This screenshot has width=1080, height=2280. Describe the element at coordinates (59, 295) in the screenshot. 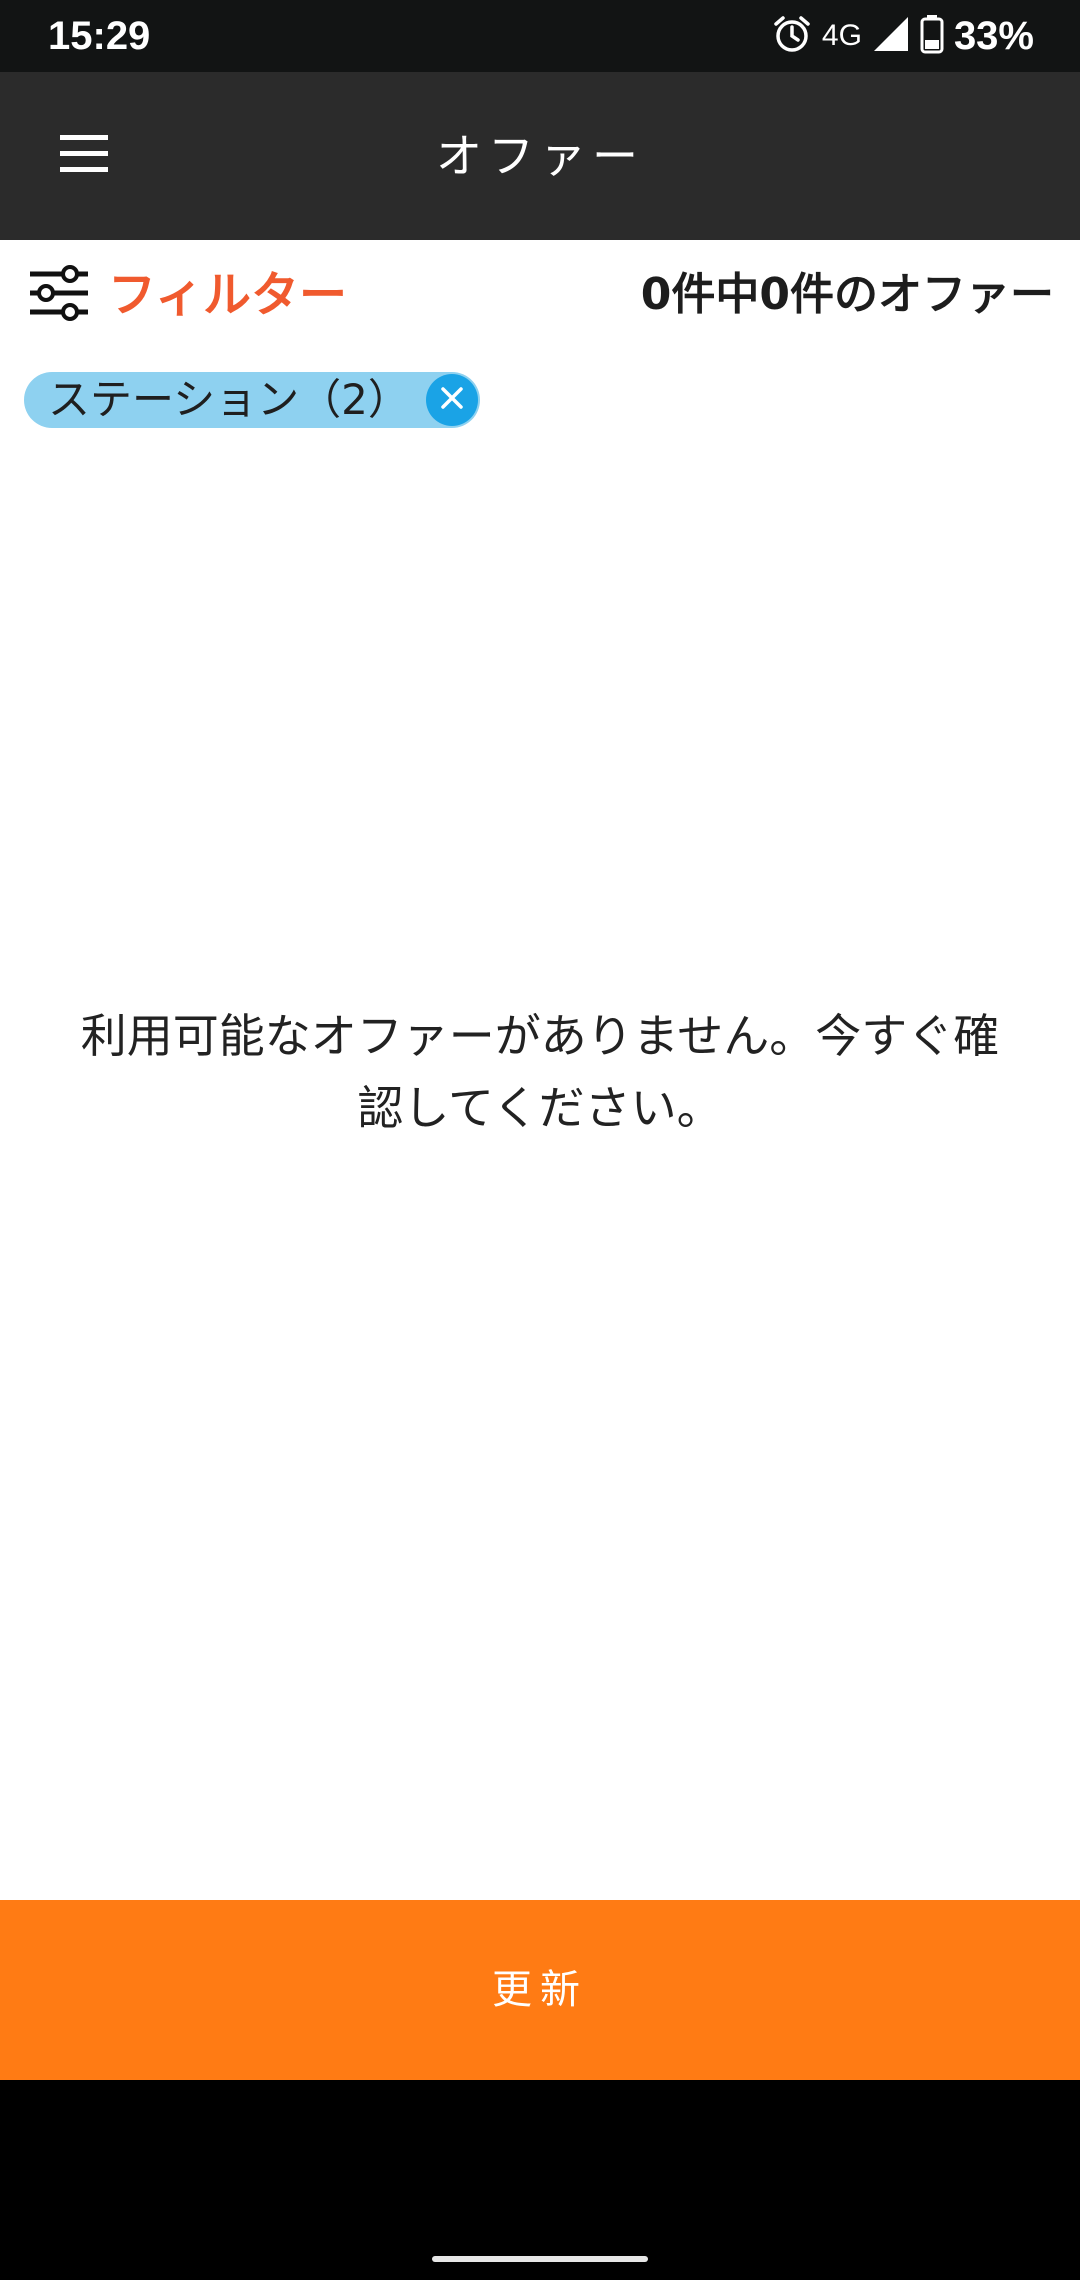

I see `sliders-icon` at that location.